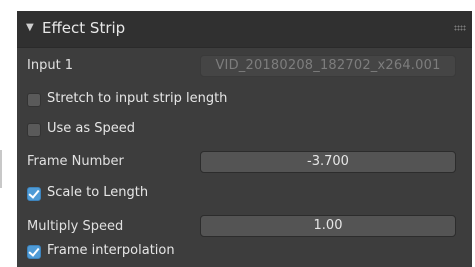 This screenshot has height=267, width=475. Describe the element at coordinates (137, 98) in the screenshot. I see `stretch-label: Stretch to input strip length` at that location.